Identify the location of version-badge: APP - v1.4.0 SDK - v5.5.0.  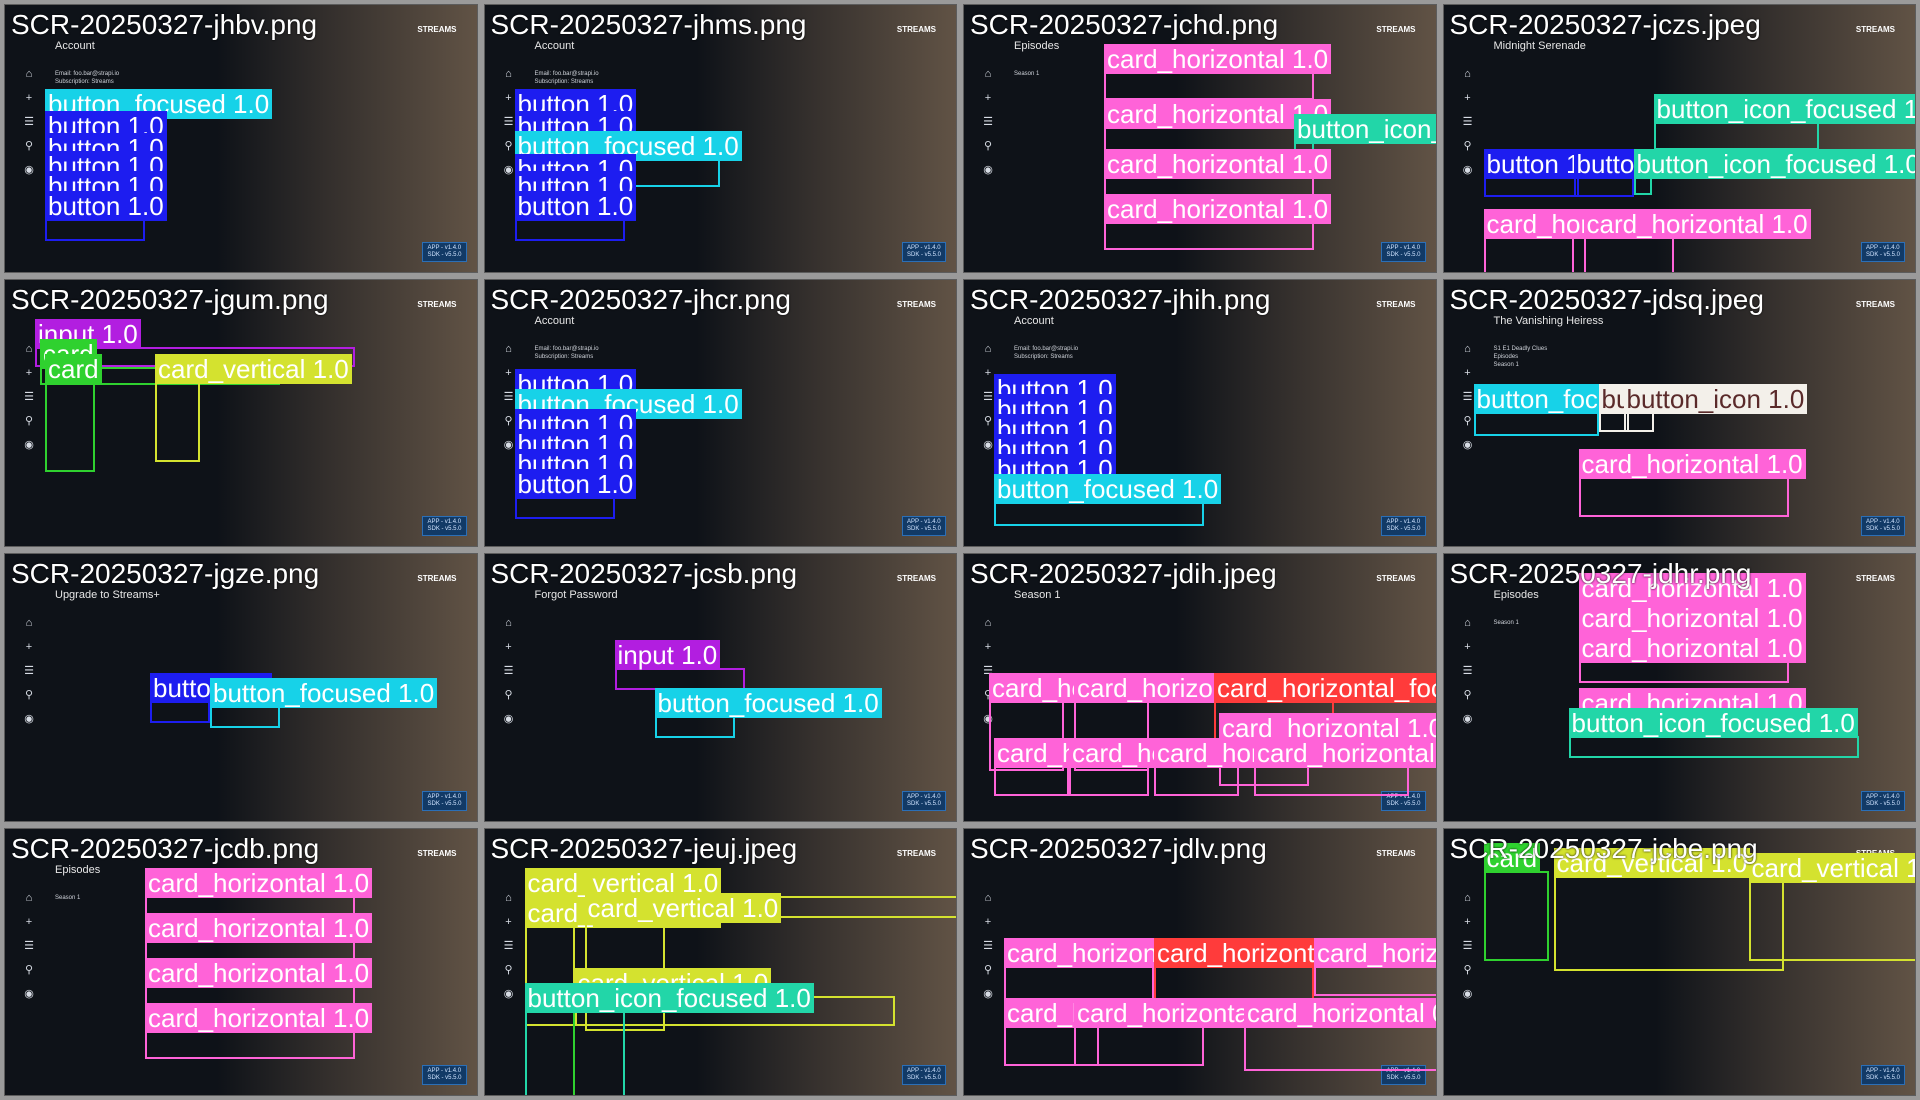
(444, 800).